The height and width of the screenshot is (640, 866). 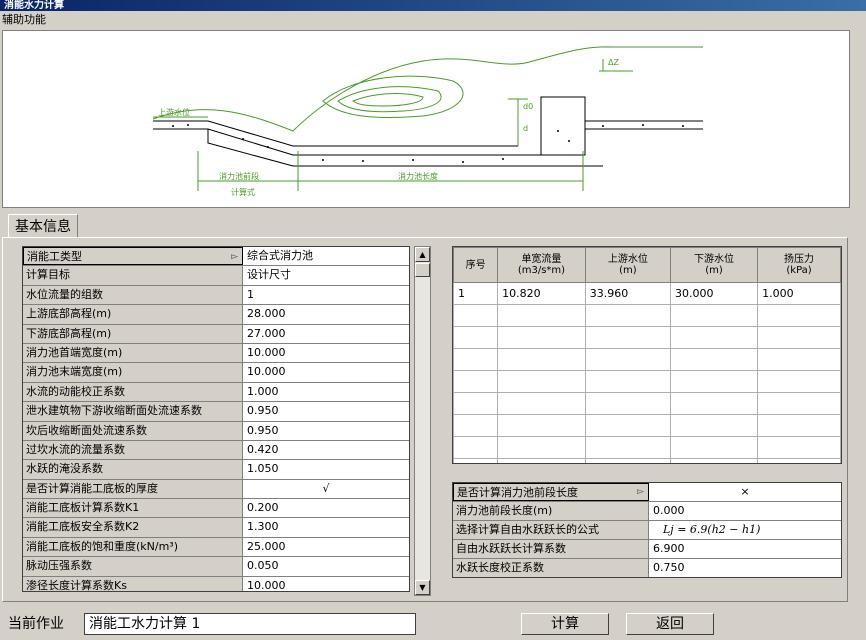 What do you see at coordinates (326, 275) in the screenshot?
I see `param-value: 设计尺寸` at bounding box center [326, 275].